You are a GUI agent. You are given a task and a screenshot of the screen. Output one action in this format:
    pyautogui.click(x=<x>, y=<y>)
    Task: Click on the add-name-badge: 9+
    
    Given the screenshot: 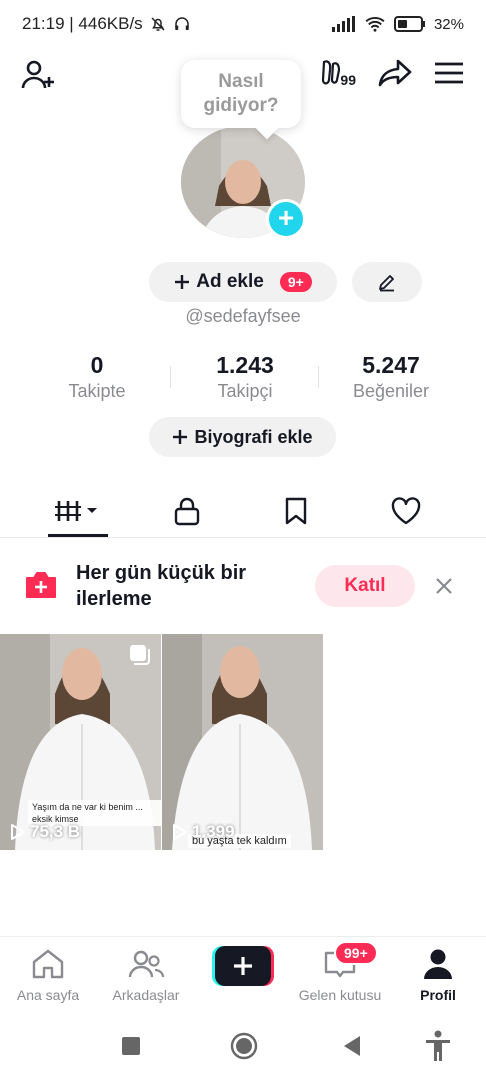 What is the action you would take?
    pyautogui.click(x=295, y=282)
    